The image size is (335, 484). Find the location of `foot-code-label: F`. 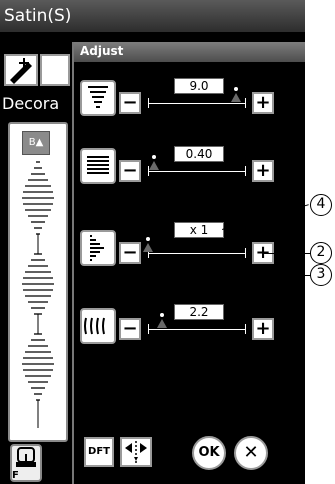

foot-code-label: F is located at coordinates (15, 475).